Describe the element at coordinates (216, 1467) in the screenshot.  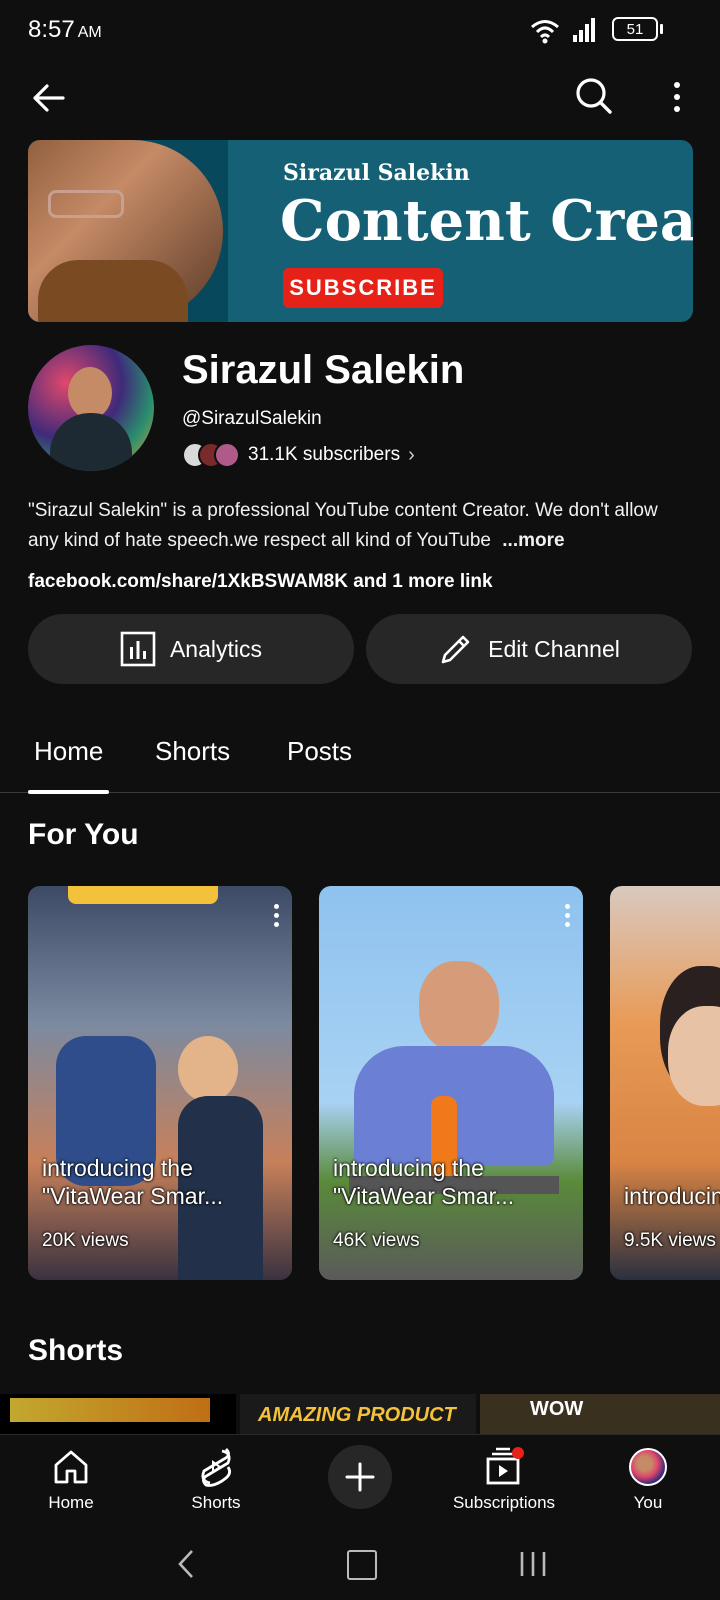
I see `shorts-icon` at that location.